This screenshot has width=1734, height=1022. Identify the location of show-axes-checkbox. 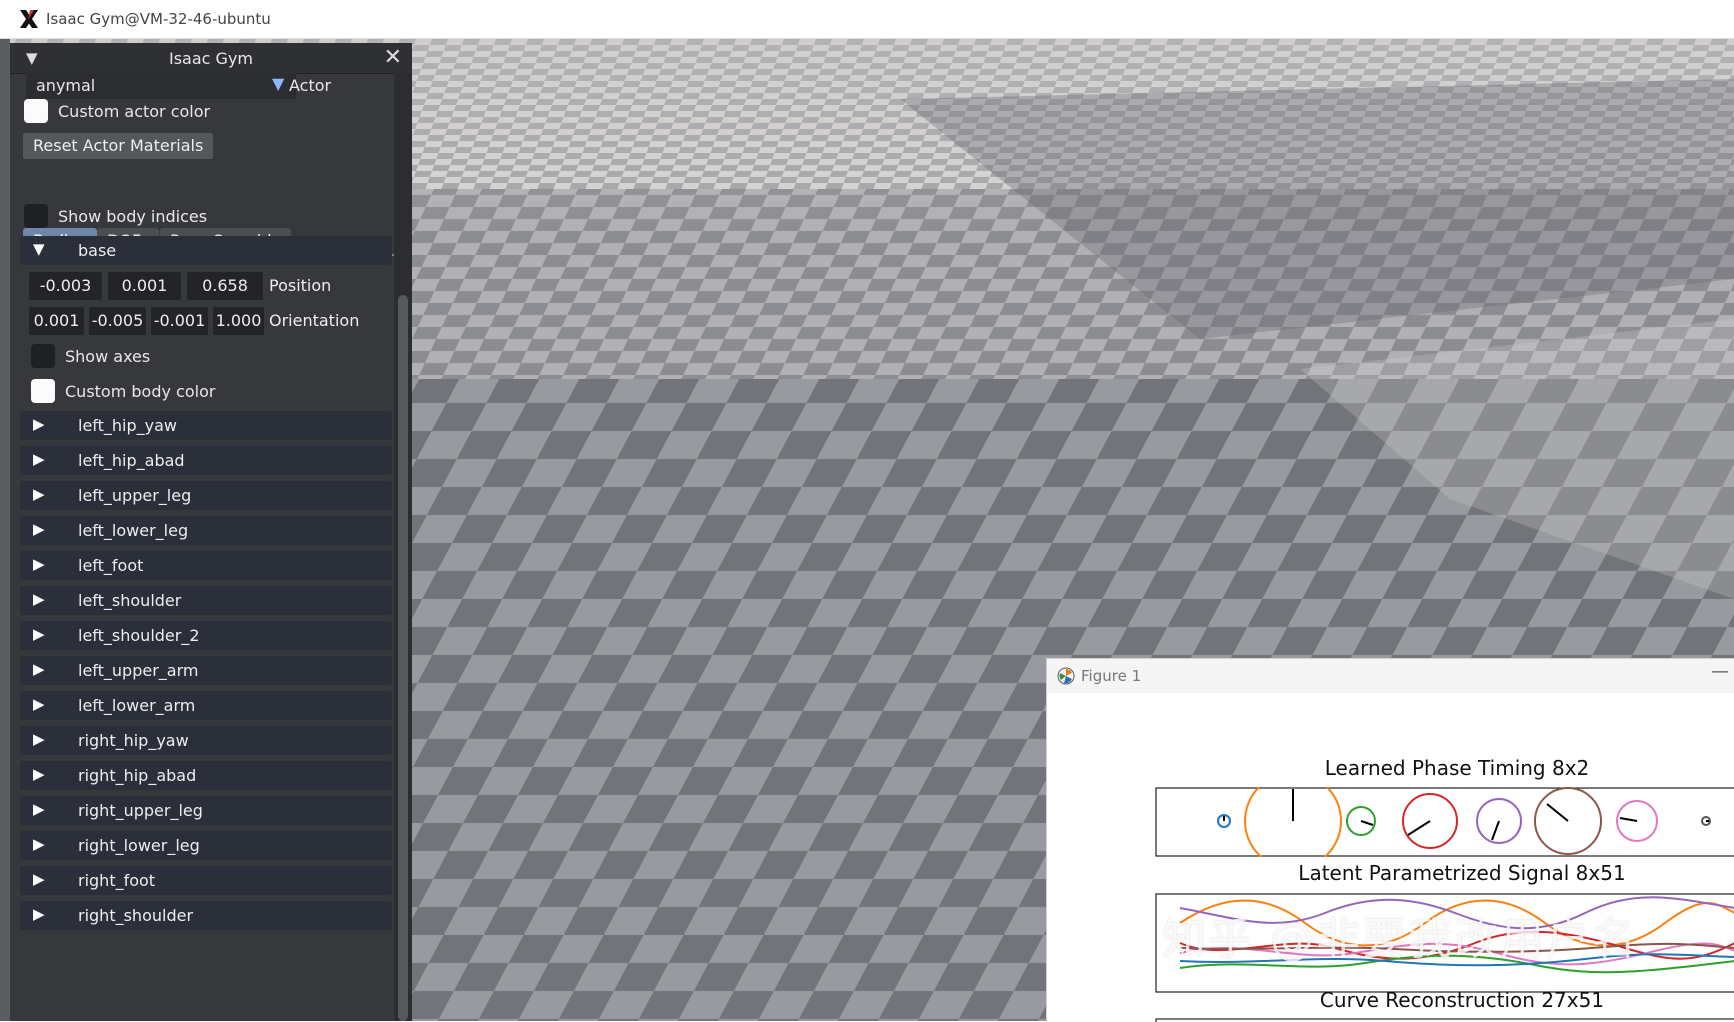
(43, 356).